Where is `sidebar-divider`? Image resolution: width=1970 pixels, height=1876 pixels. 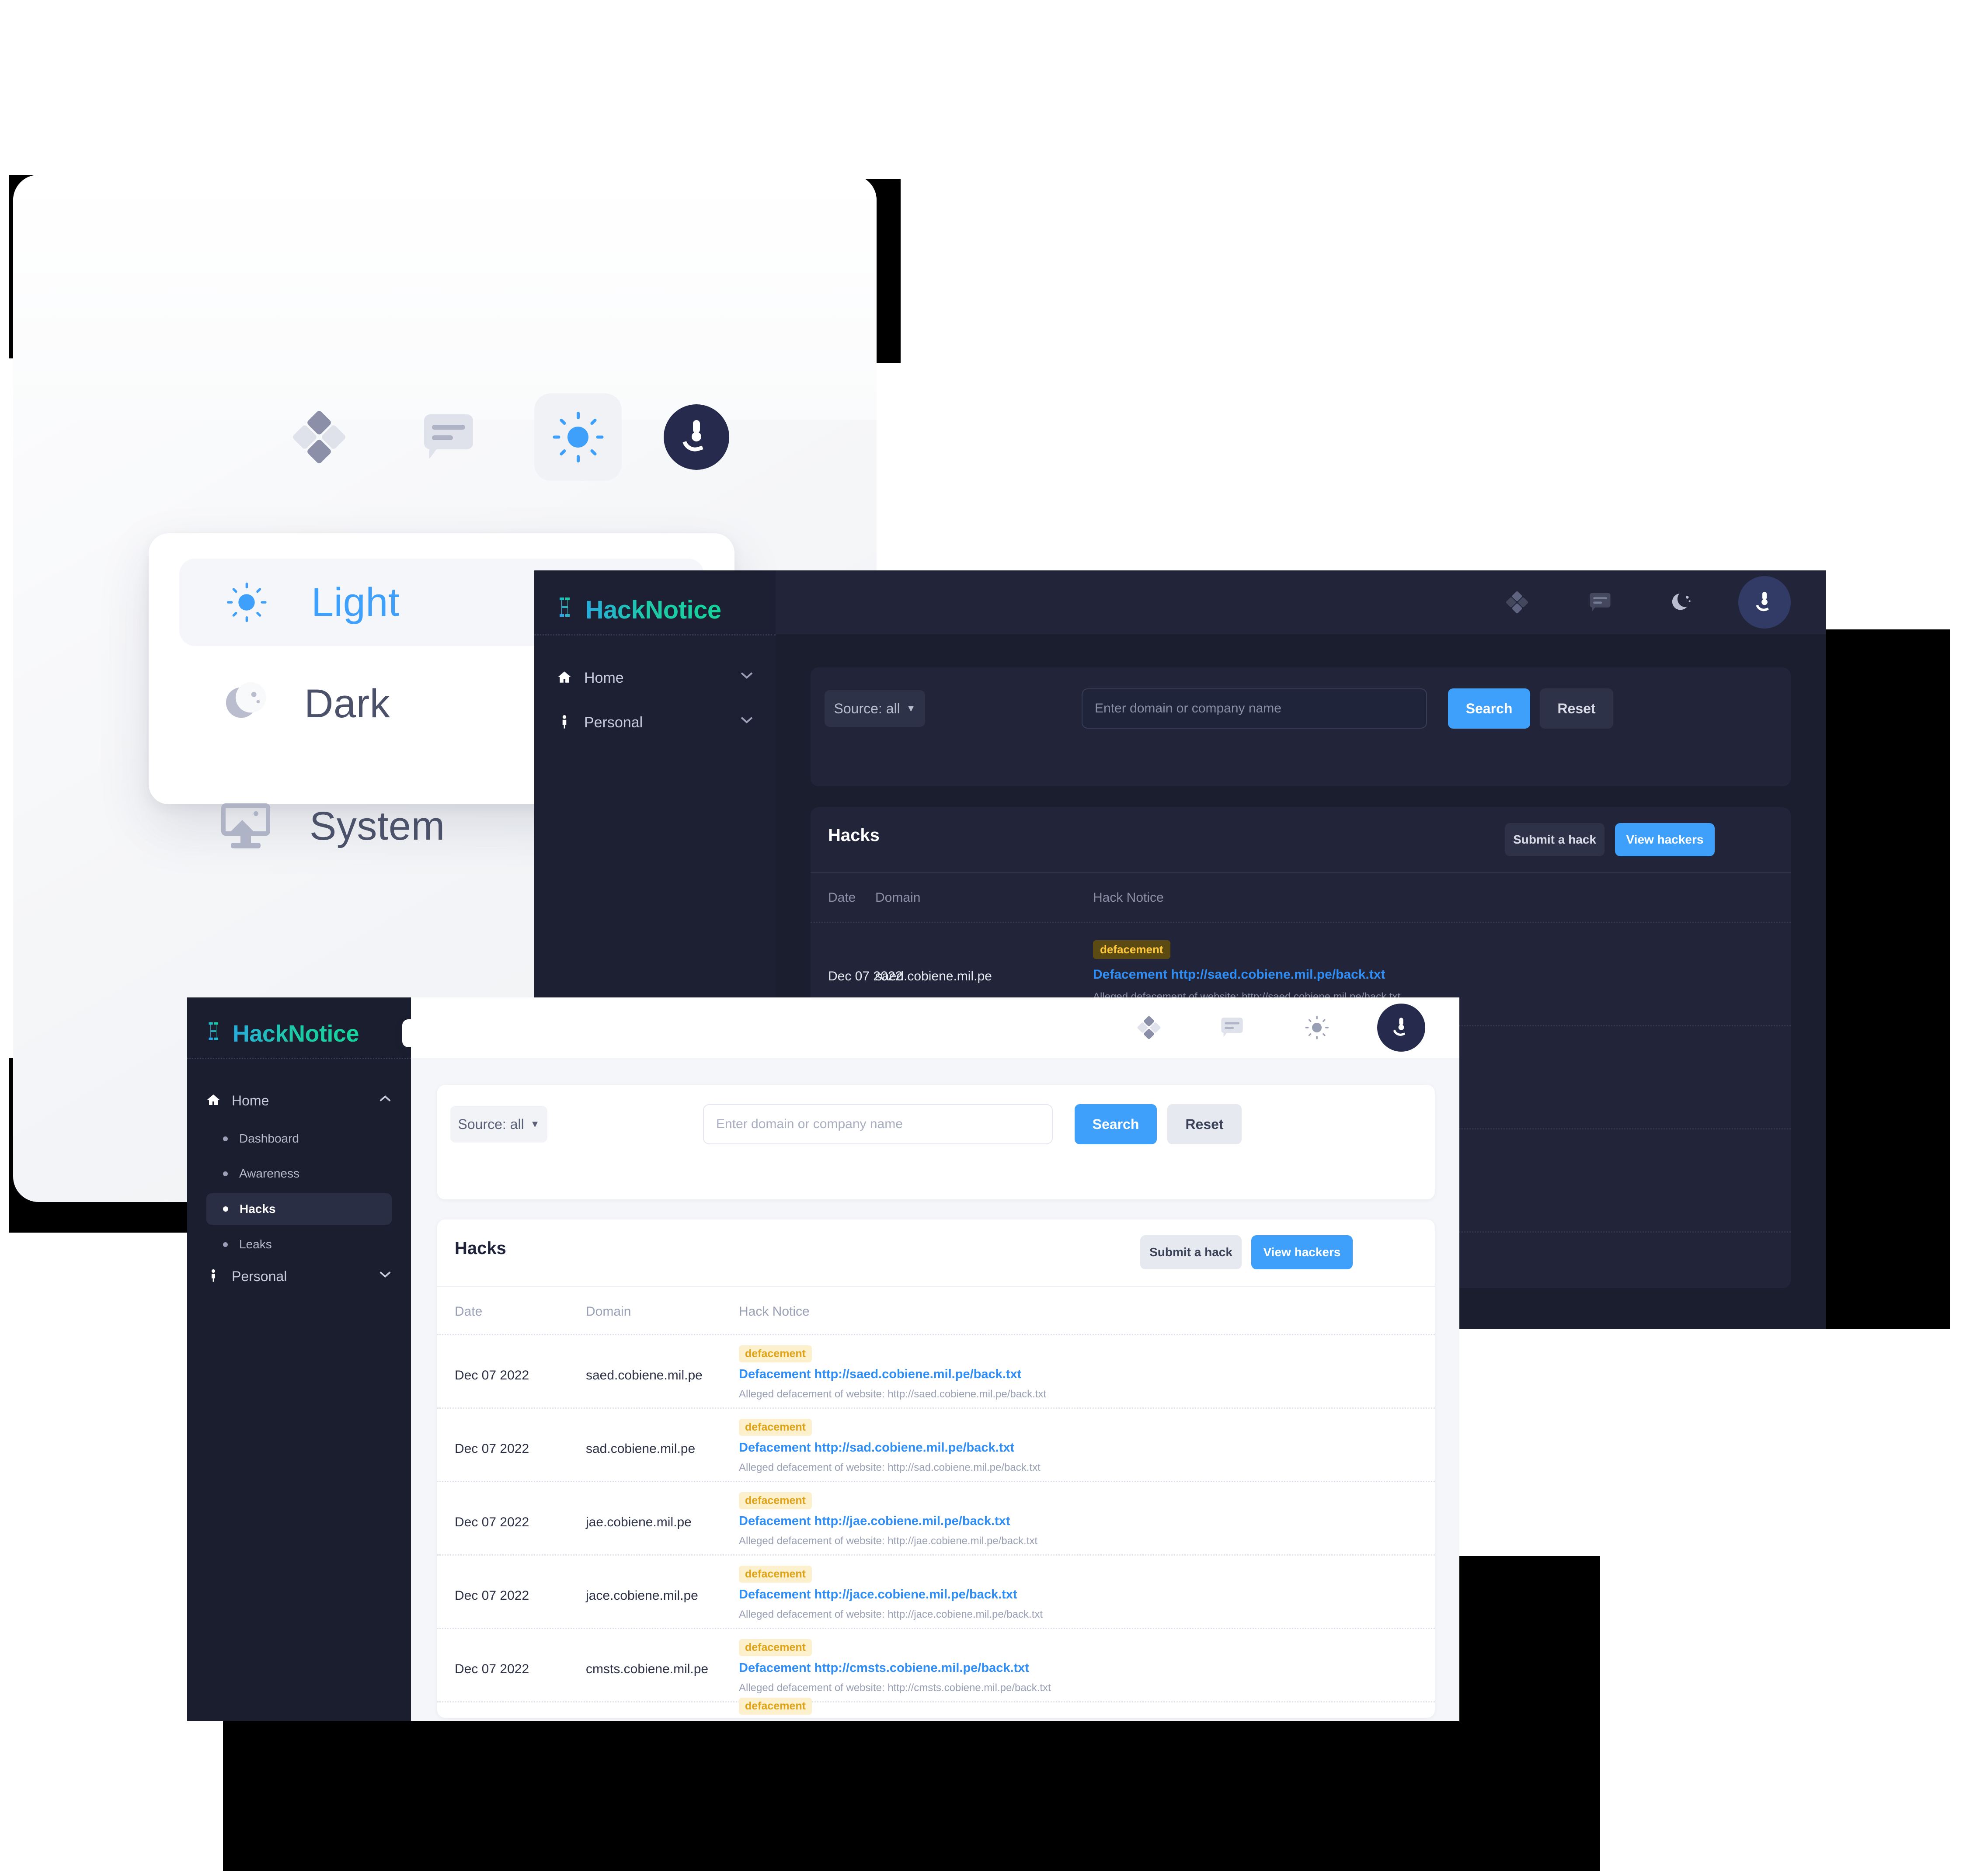 sidebar-divider is located at coordinates (655, 635).